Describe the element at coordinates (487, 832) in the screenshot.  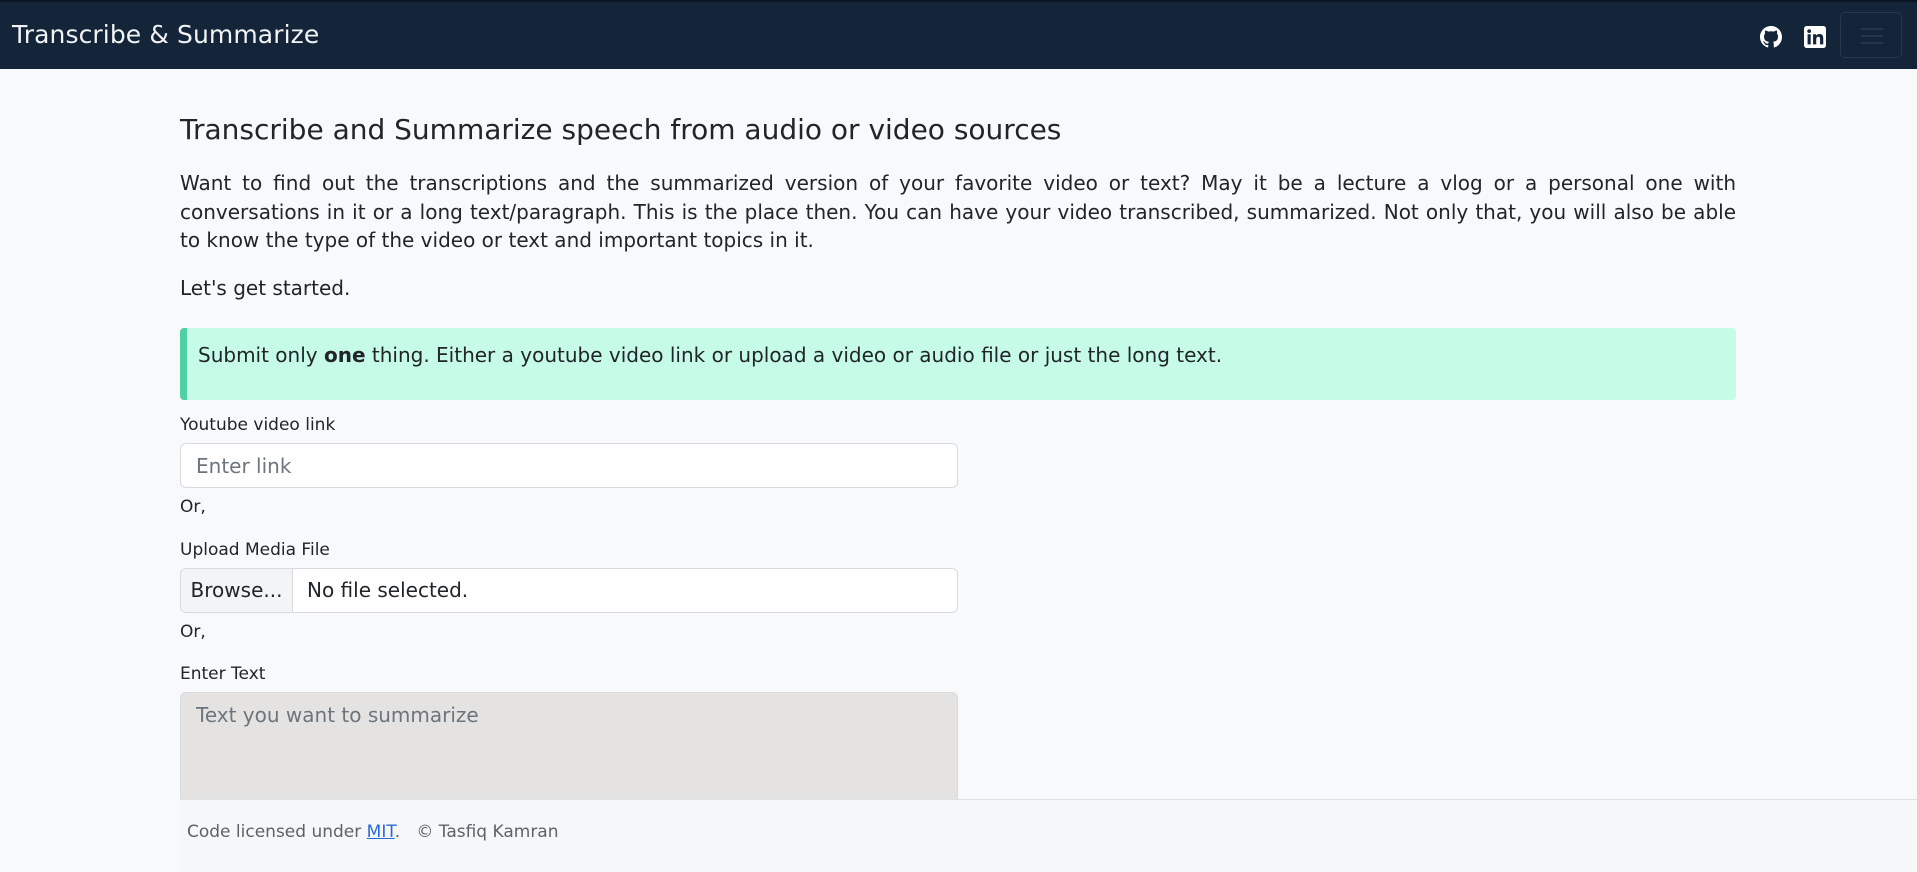
I see `copyright-text: © Tasfiq Kamran` at that location.